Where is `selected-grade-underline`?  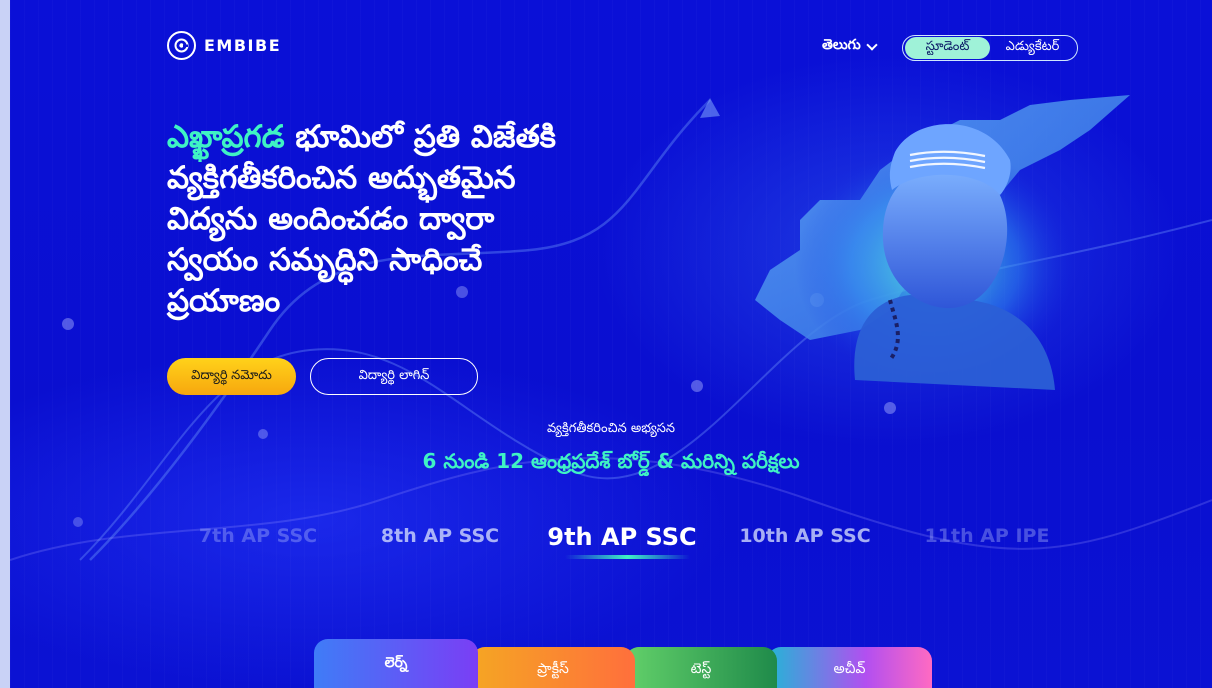 selected-grade-underline is located at coordinates (627, 557).